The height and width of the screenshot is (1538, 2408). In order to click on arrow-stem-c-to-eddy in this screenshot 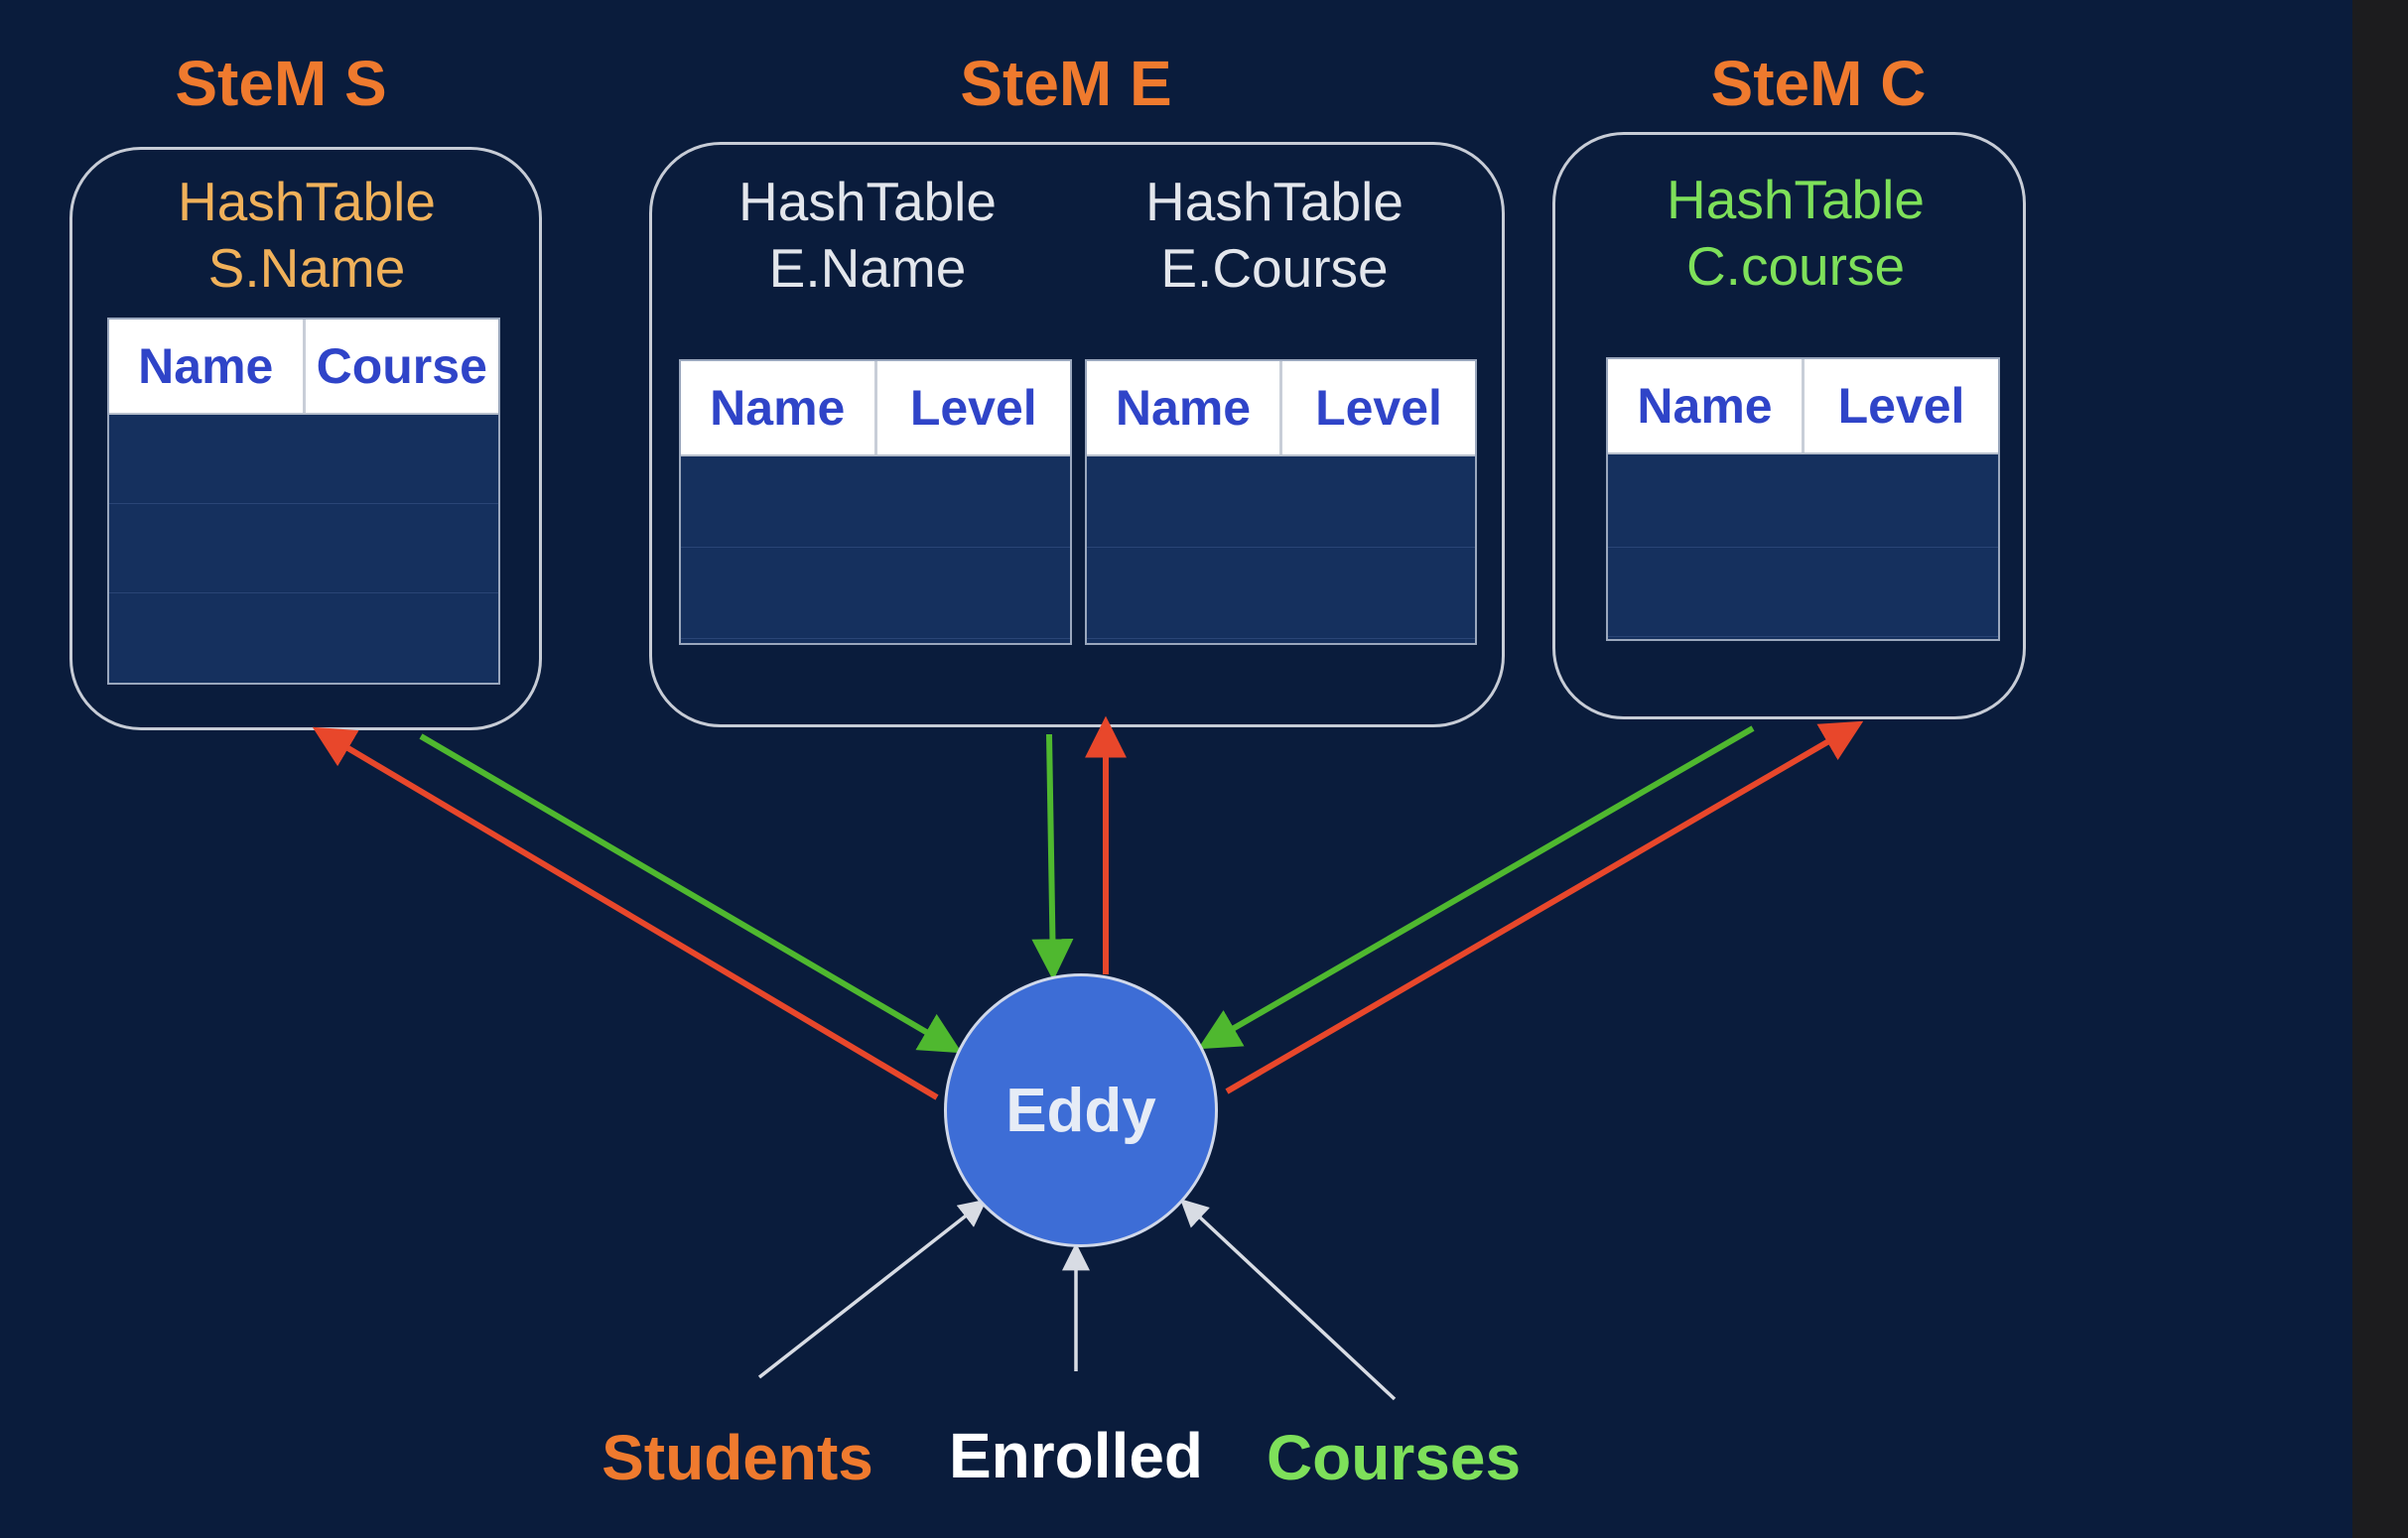, I will do `click(1476, 888)`.